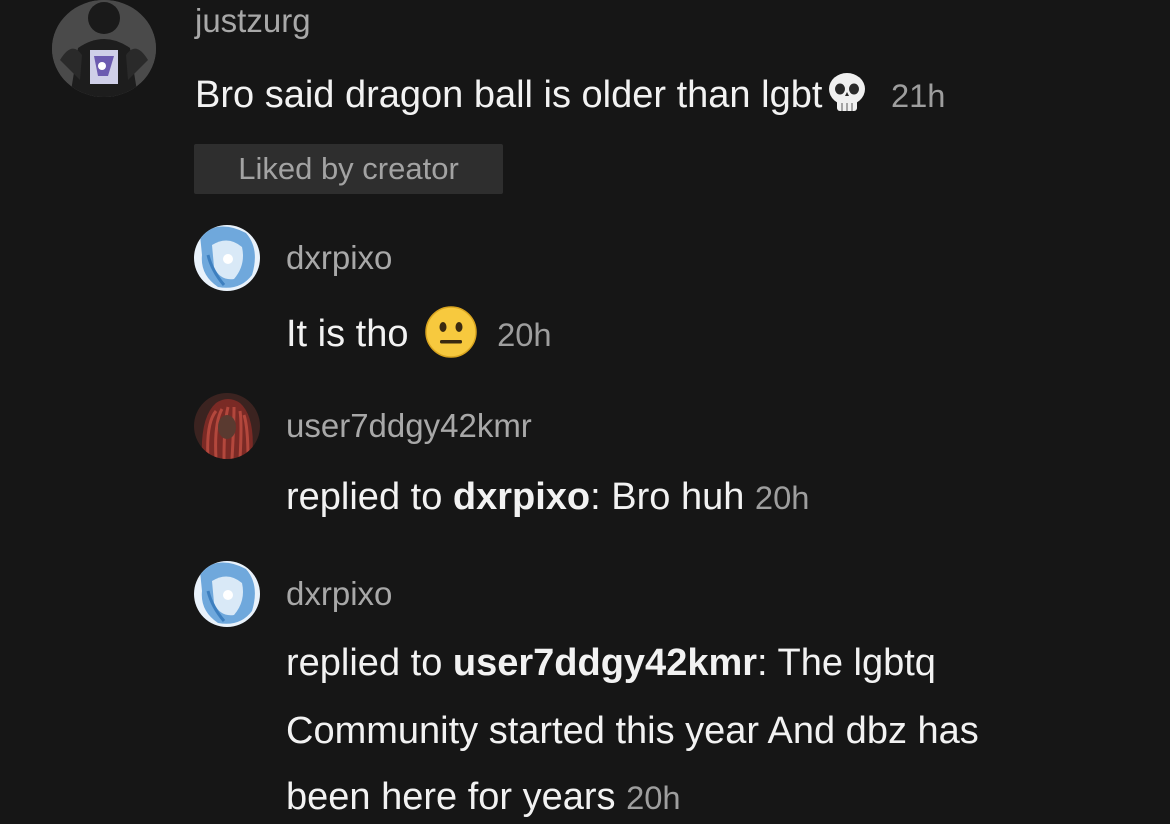 The height and width of the screenshot is (824, 1170). Describe the element at coordinates (509, 95) in the screenshot. I see `comment-body: Bro said dragon ball is older than lgbt` at that location.